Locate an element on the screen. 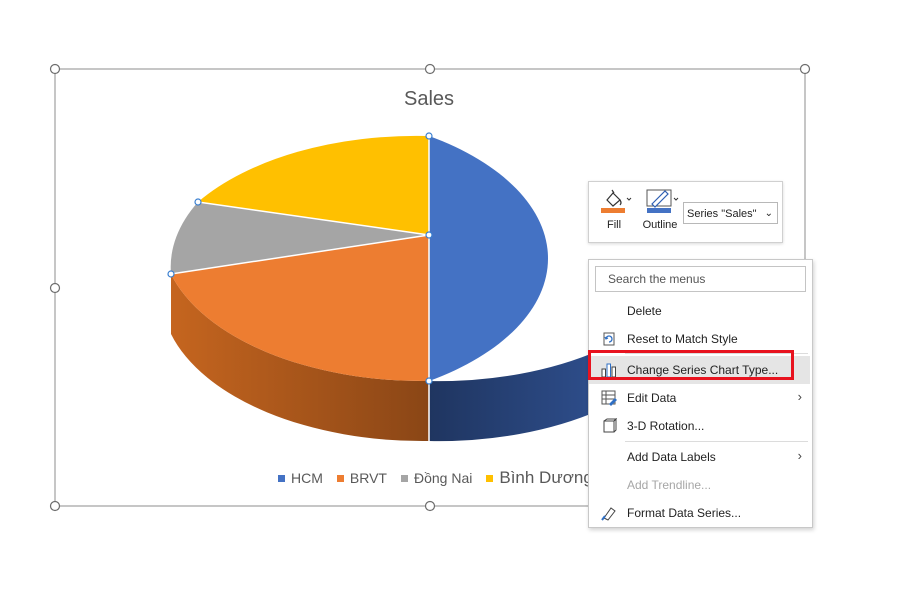 This screenshot has height=592, width=918. fill-button: Fill is located at coordinates (614, 212).